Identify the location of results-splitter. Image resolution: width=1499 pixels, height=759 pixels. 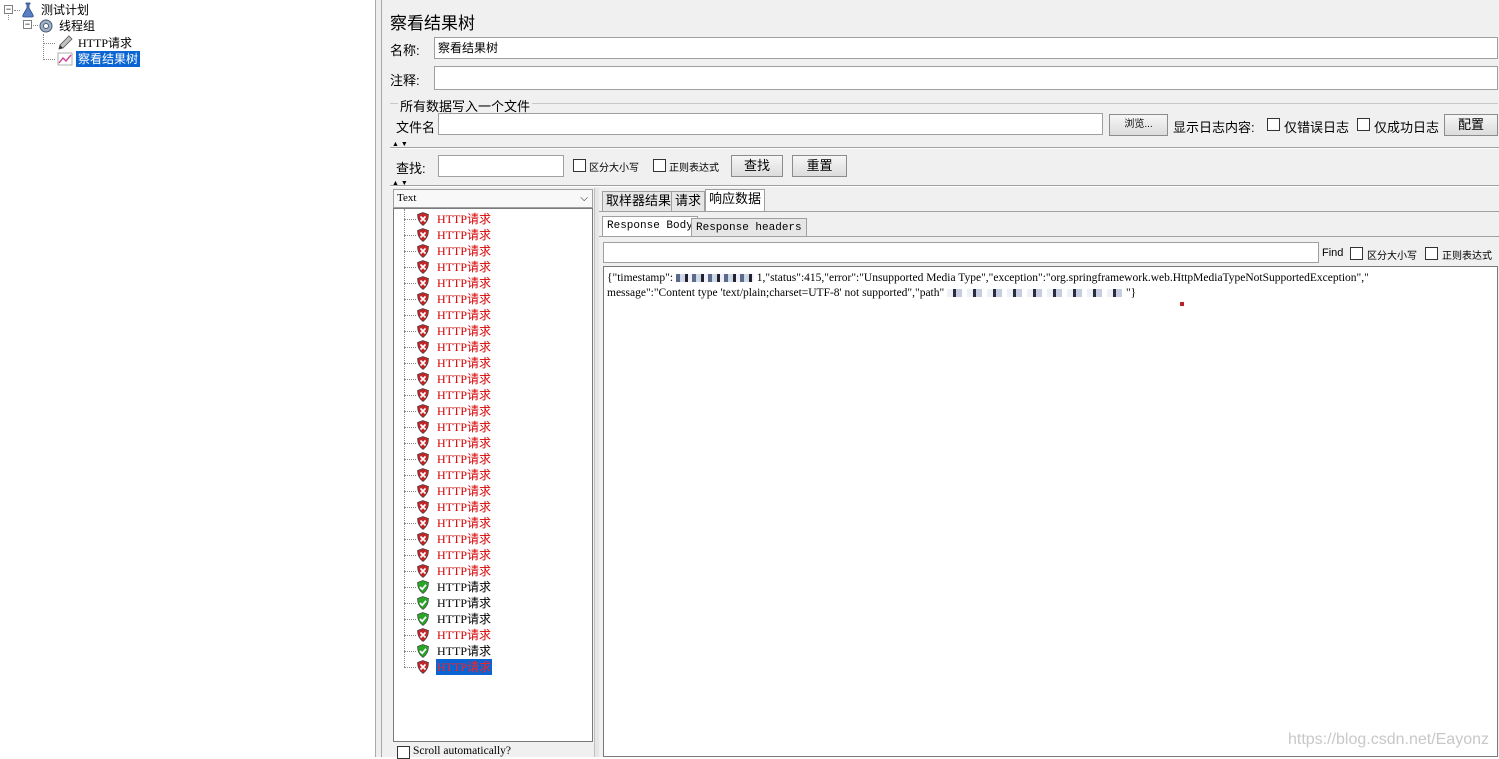
(596, 472).